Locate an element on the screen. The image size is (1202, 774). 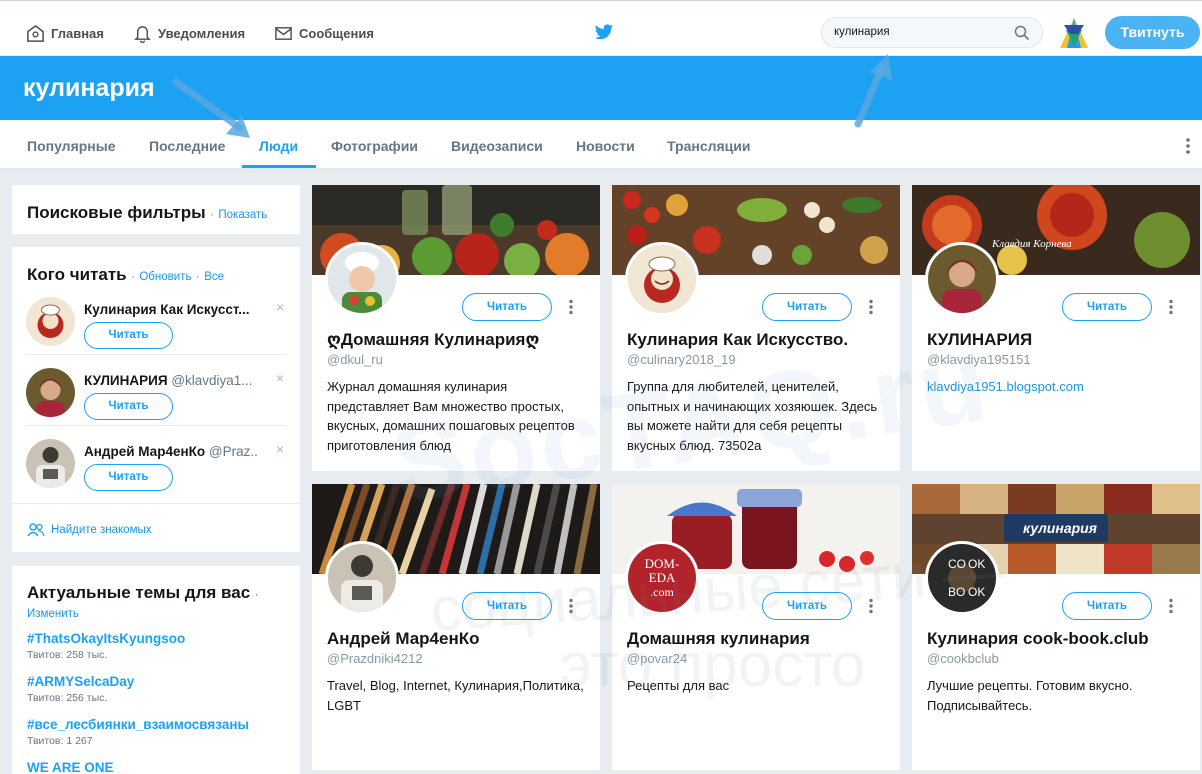
show-filters-link: Показать is located at coordinates (242, 215).